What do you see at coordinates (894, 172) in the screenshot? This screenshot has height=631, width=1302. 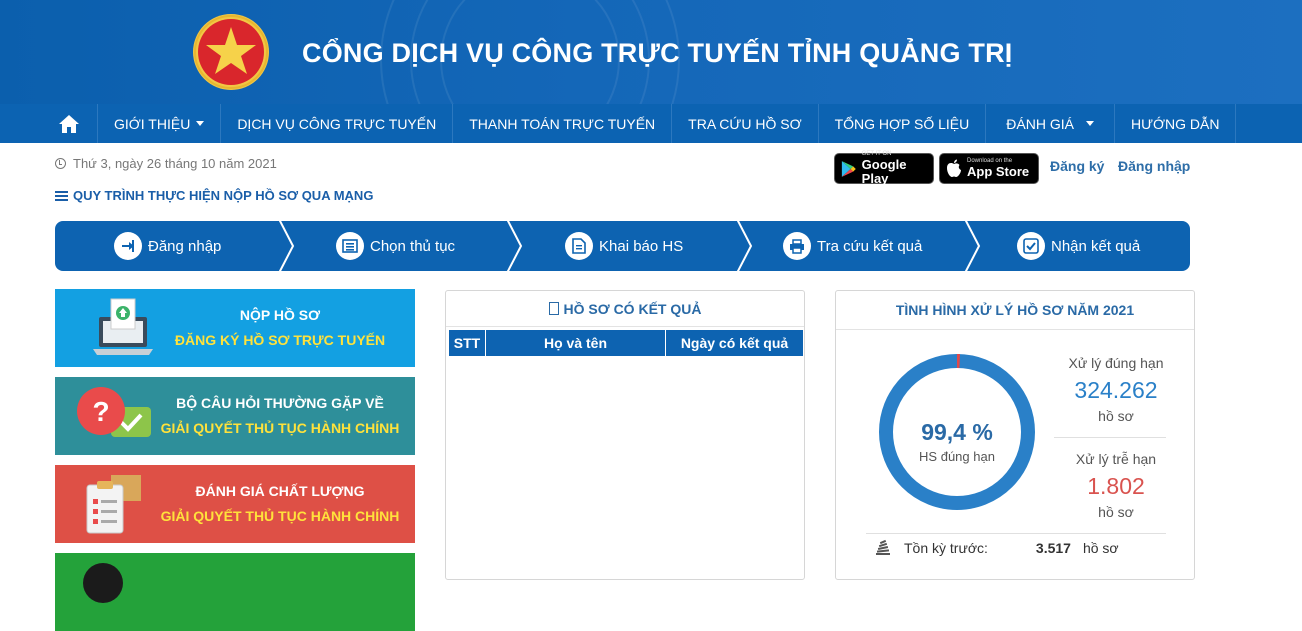 I see `google-play-text: Google Play` at bounding box center [894, 172].